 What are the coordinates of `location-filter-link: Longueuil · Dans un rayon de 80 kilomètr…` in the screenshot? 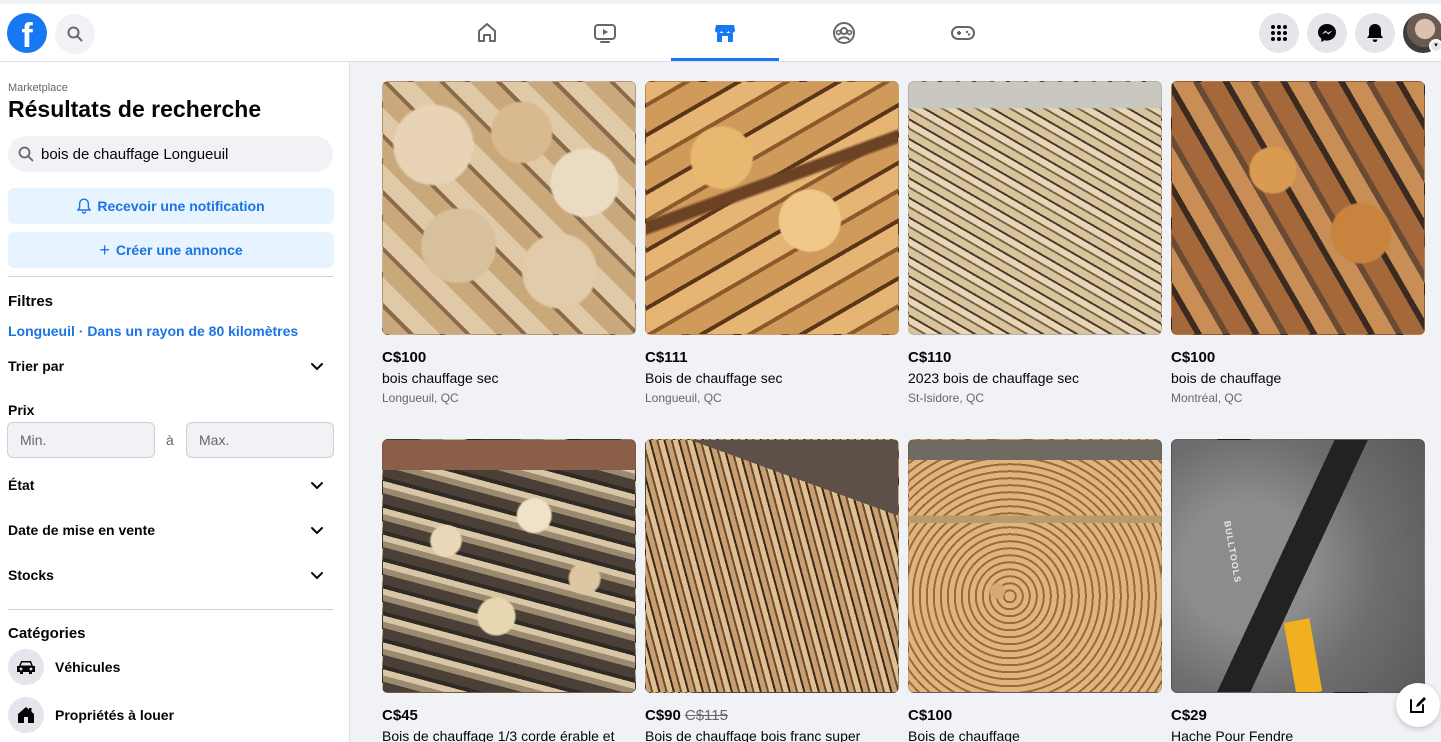 It's located at (153, 331).